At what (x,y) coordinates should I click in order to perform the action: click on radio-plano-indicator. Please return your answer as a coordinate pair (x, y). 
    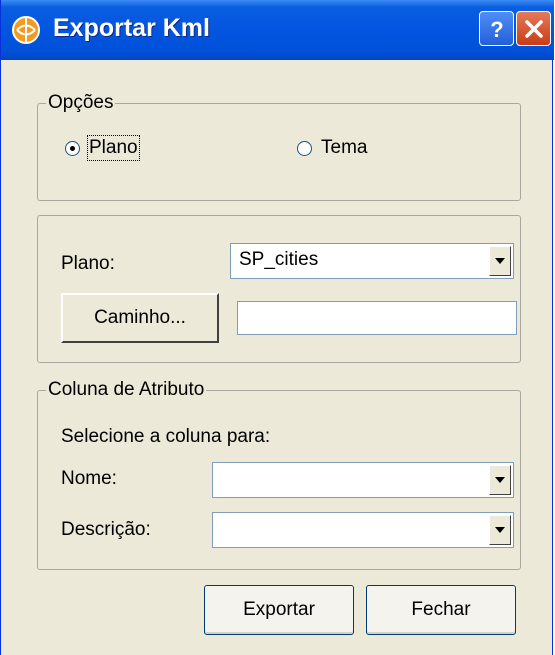
    Looking at the image, I should click on (72, 148).